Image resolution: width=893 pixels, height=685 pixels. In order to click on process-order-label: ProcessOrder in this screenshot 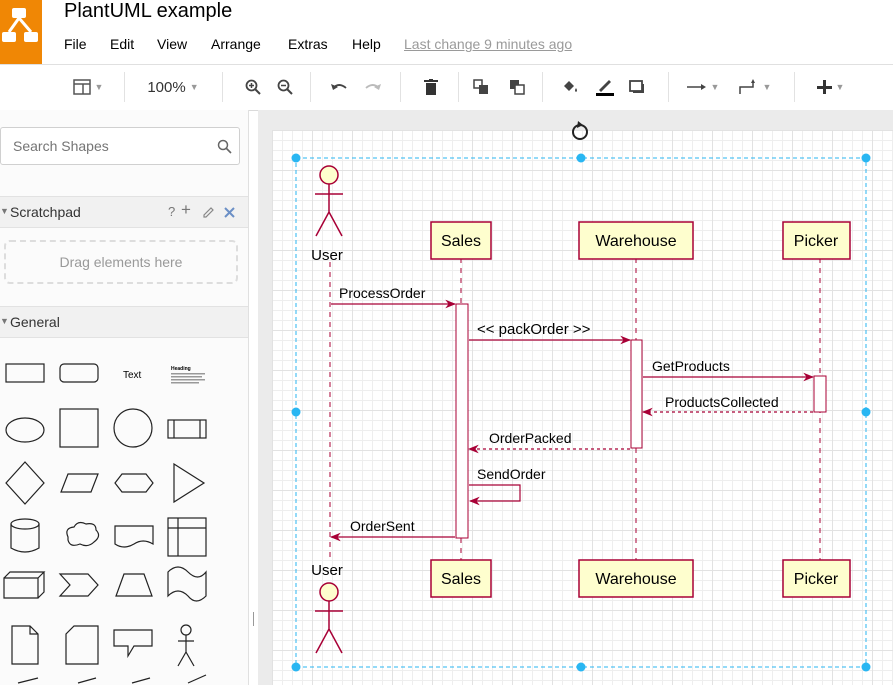, I will do `click(382, 293)`.